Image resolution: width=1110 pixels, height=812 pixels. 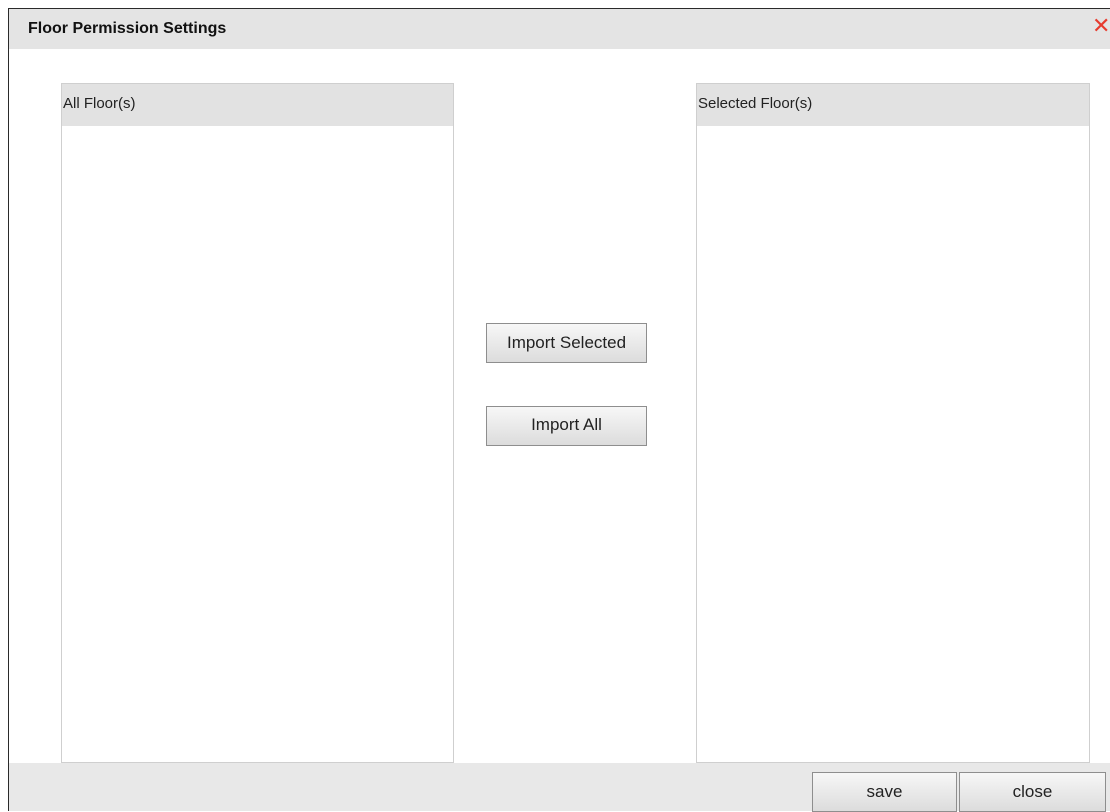 What do you see at coordinates (127, 28) in the screenshot?
I see `dialog-title: Floor Permission Settings` at bounding box center [127, 28].